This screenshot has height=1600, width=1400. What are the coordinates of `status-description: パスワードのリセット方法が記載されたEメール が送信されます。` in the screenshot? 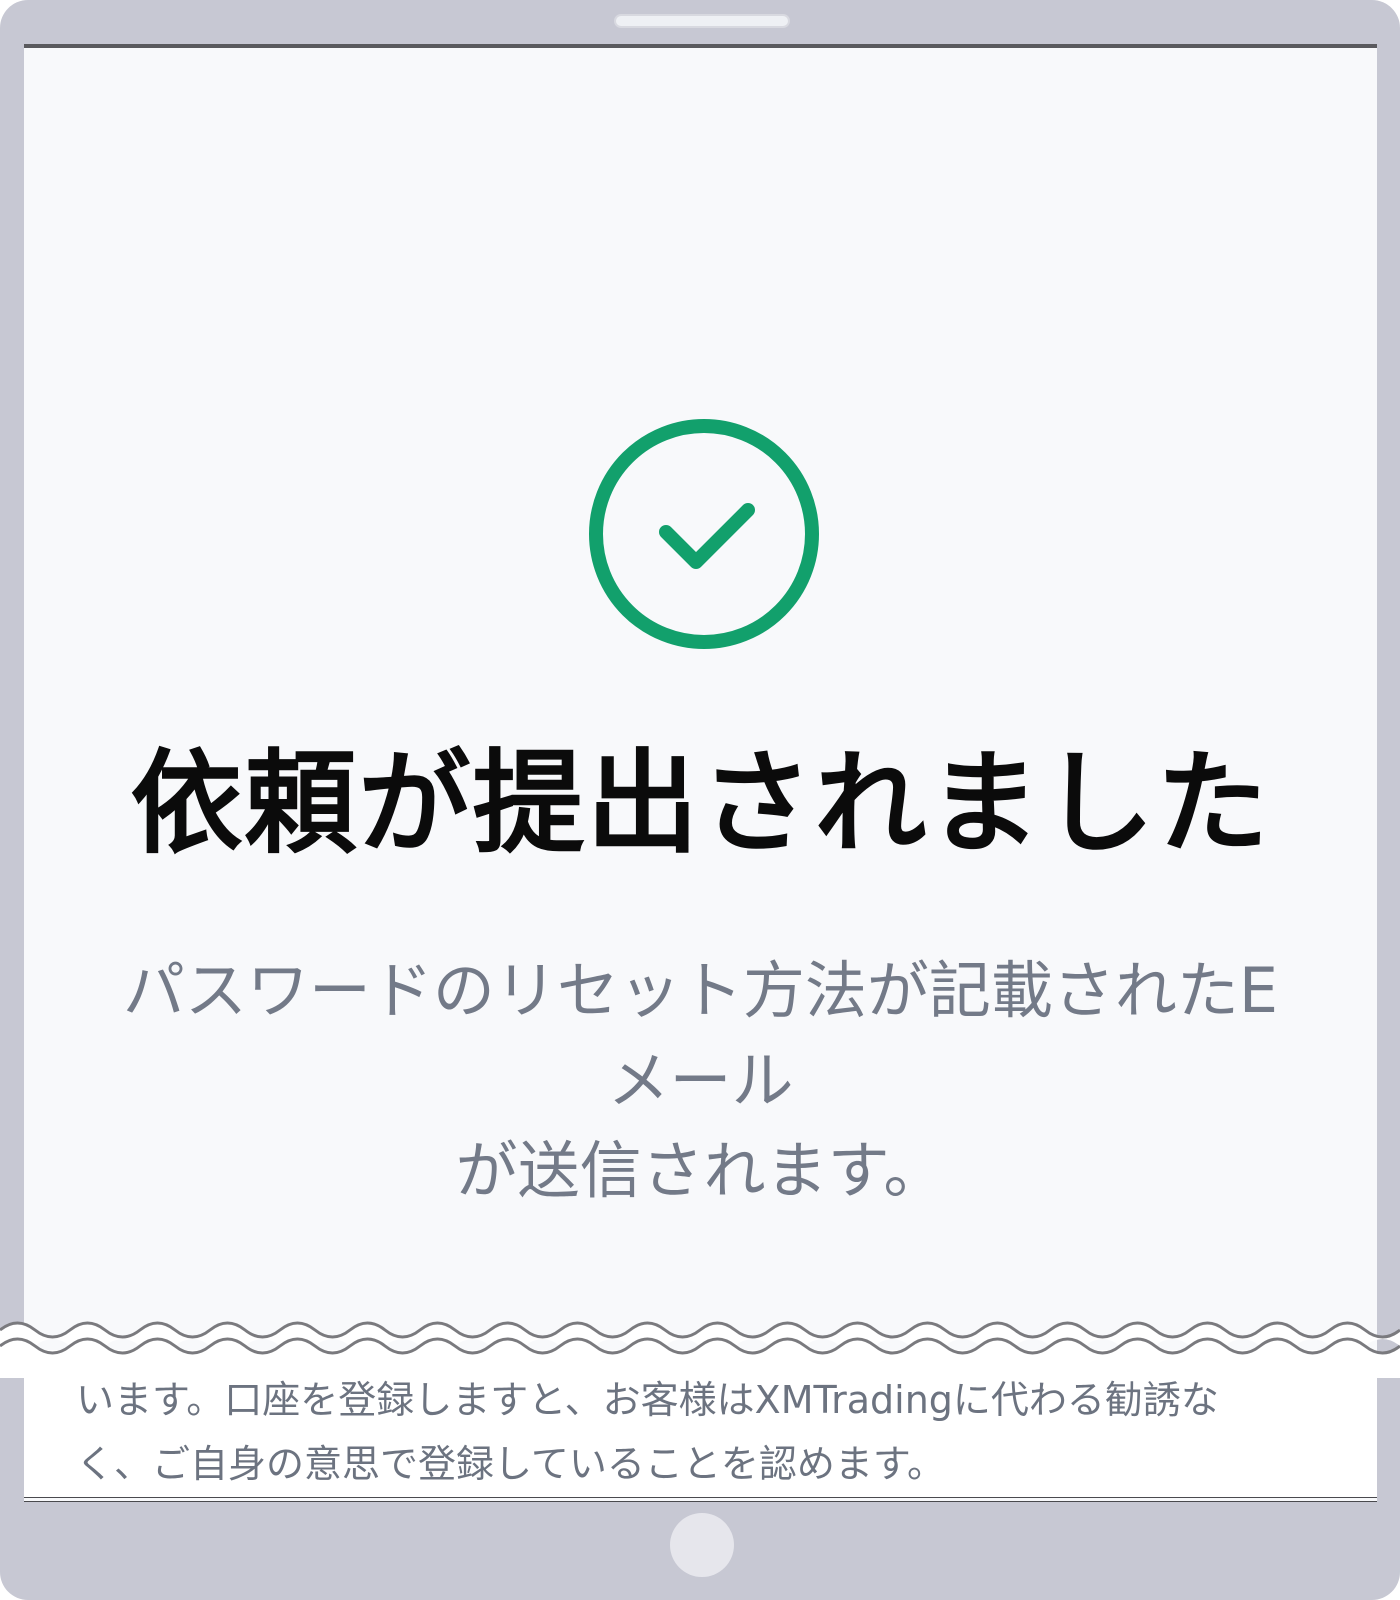 It's located at (700, 1081).